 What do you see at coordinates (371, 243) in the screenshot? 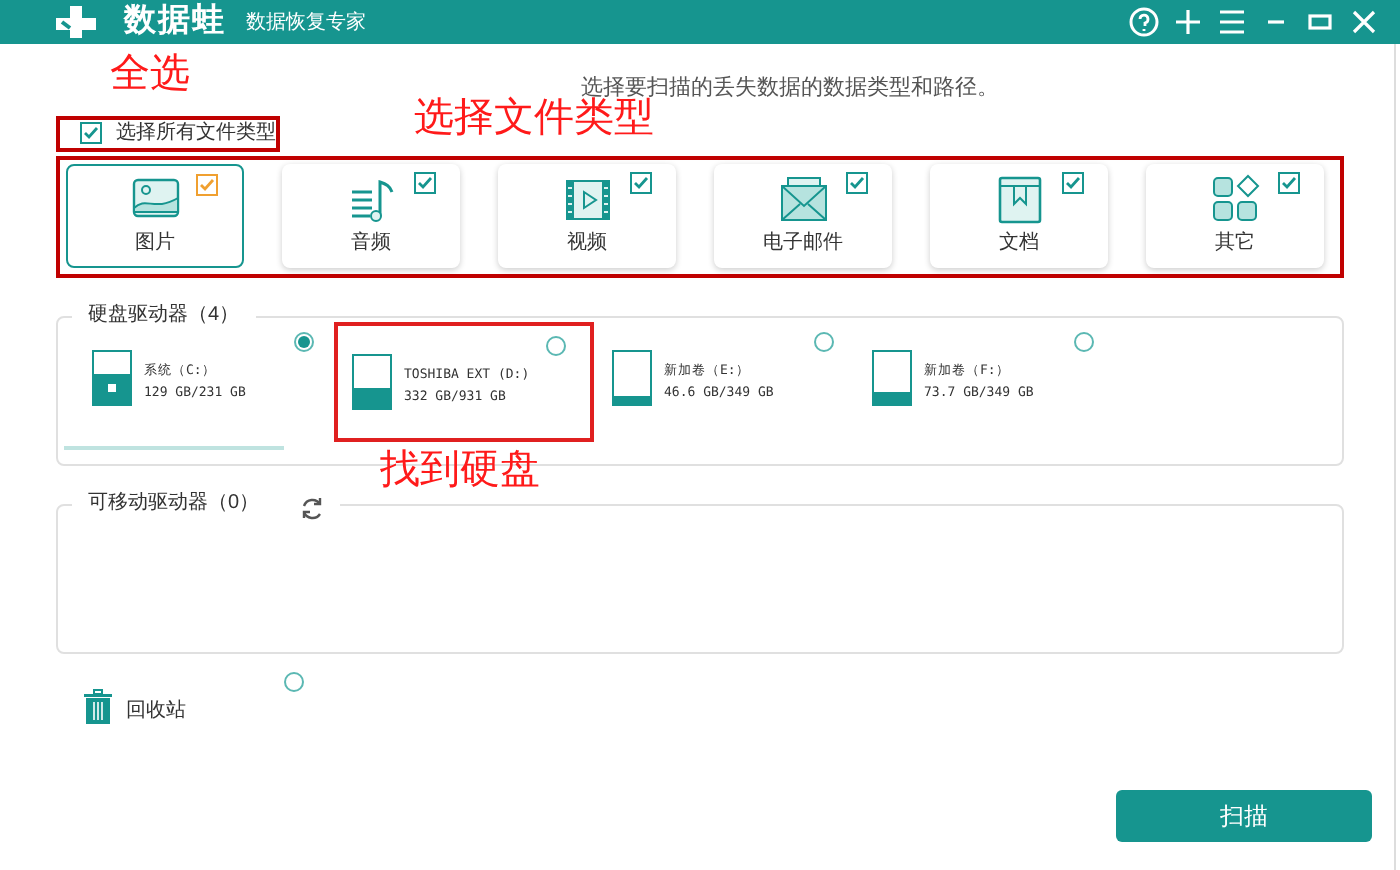
I see `card-label: 音频` at bounding box center [371, 243].